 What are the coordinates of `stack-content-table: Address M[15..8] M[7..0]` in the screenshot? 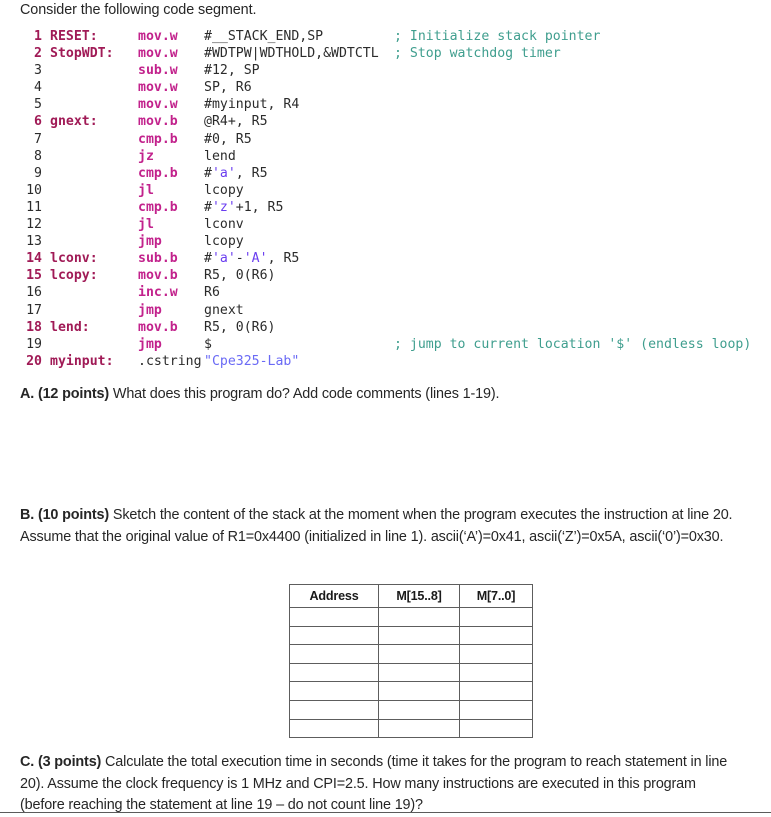 It's located at (411, 661).